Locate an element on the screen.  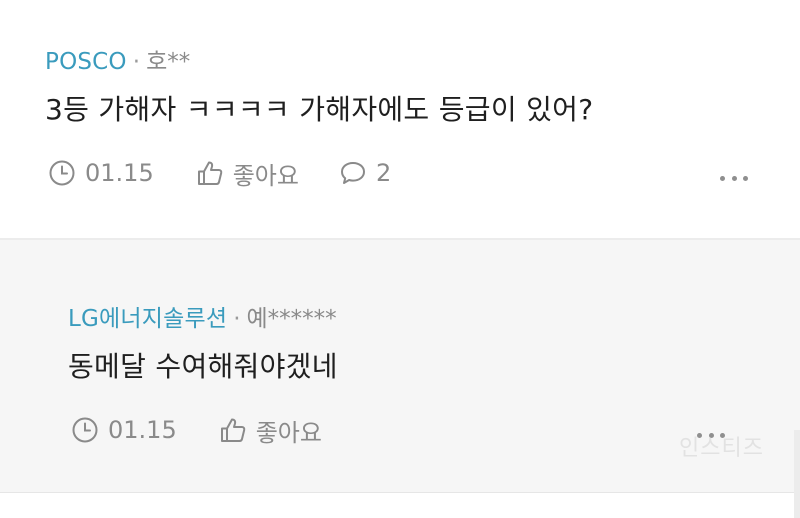
comment-actions: 01.15 좋아요 is located at coordinates (196, 430).